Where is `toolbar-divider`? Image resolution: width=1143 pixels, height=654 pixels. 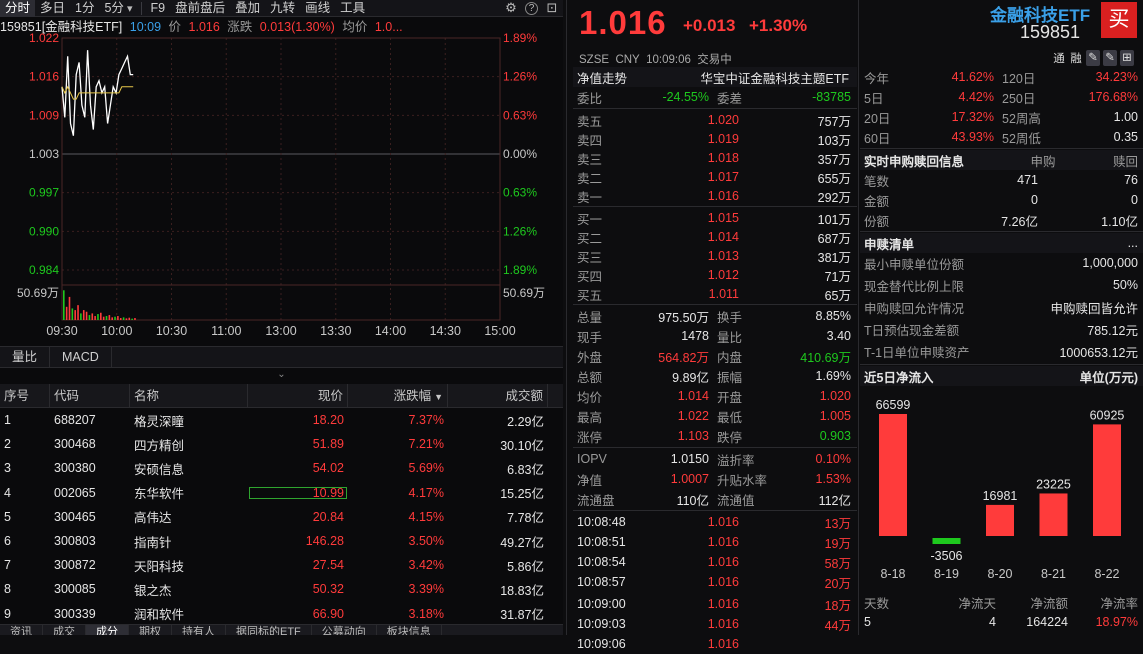 toolbar-divider is located at coordinates (142, 8).